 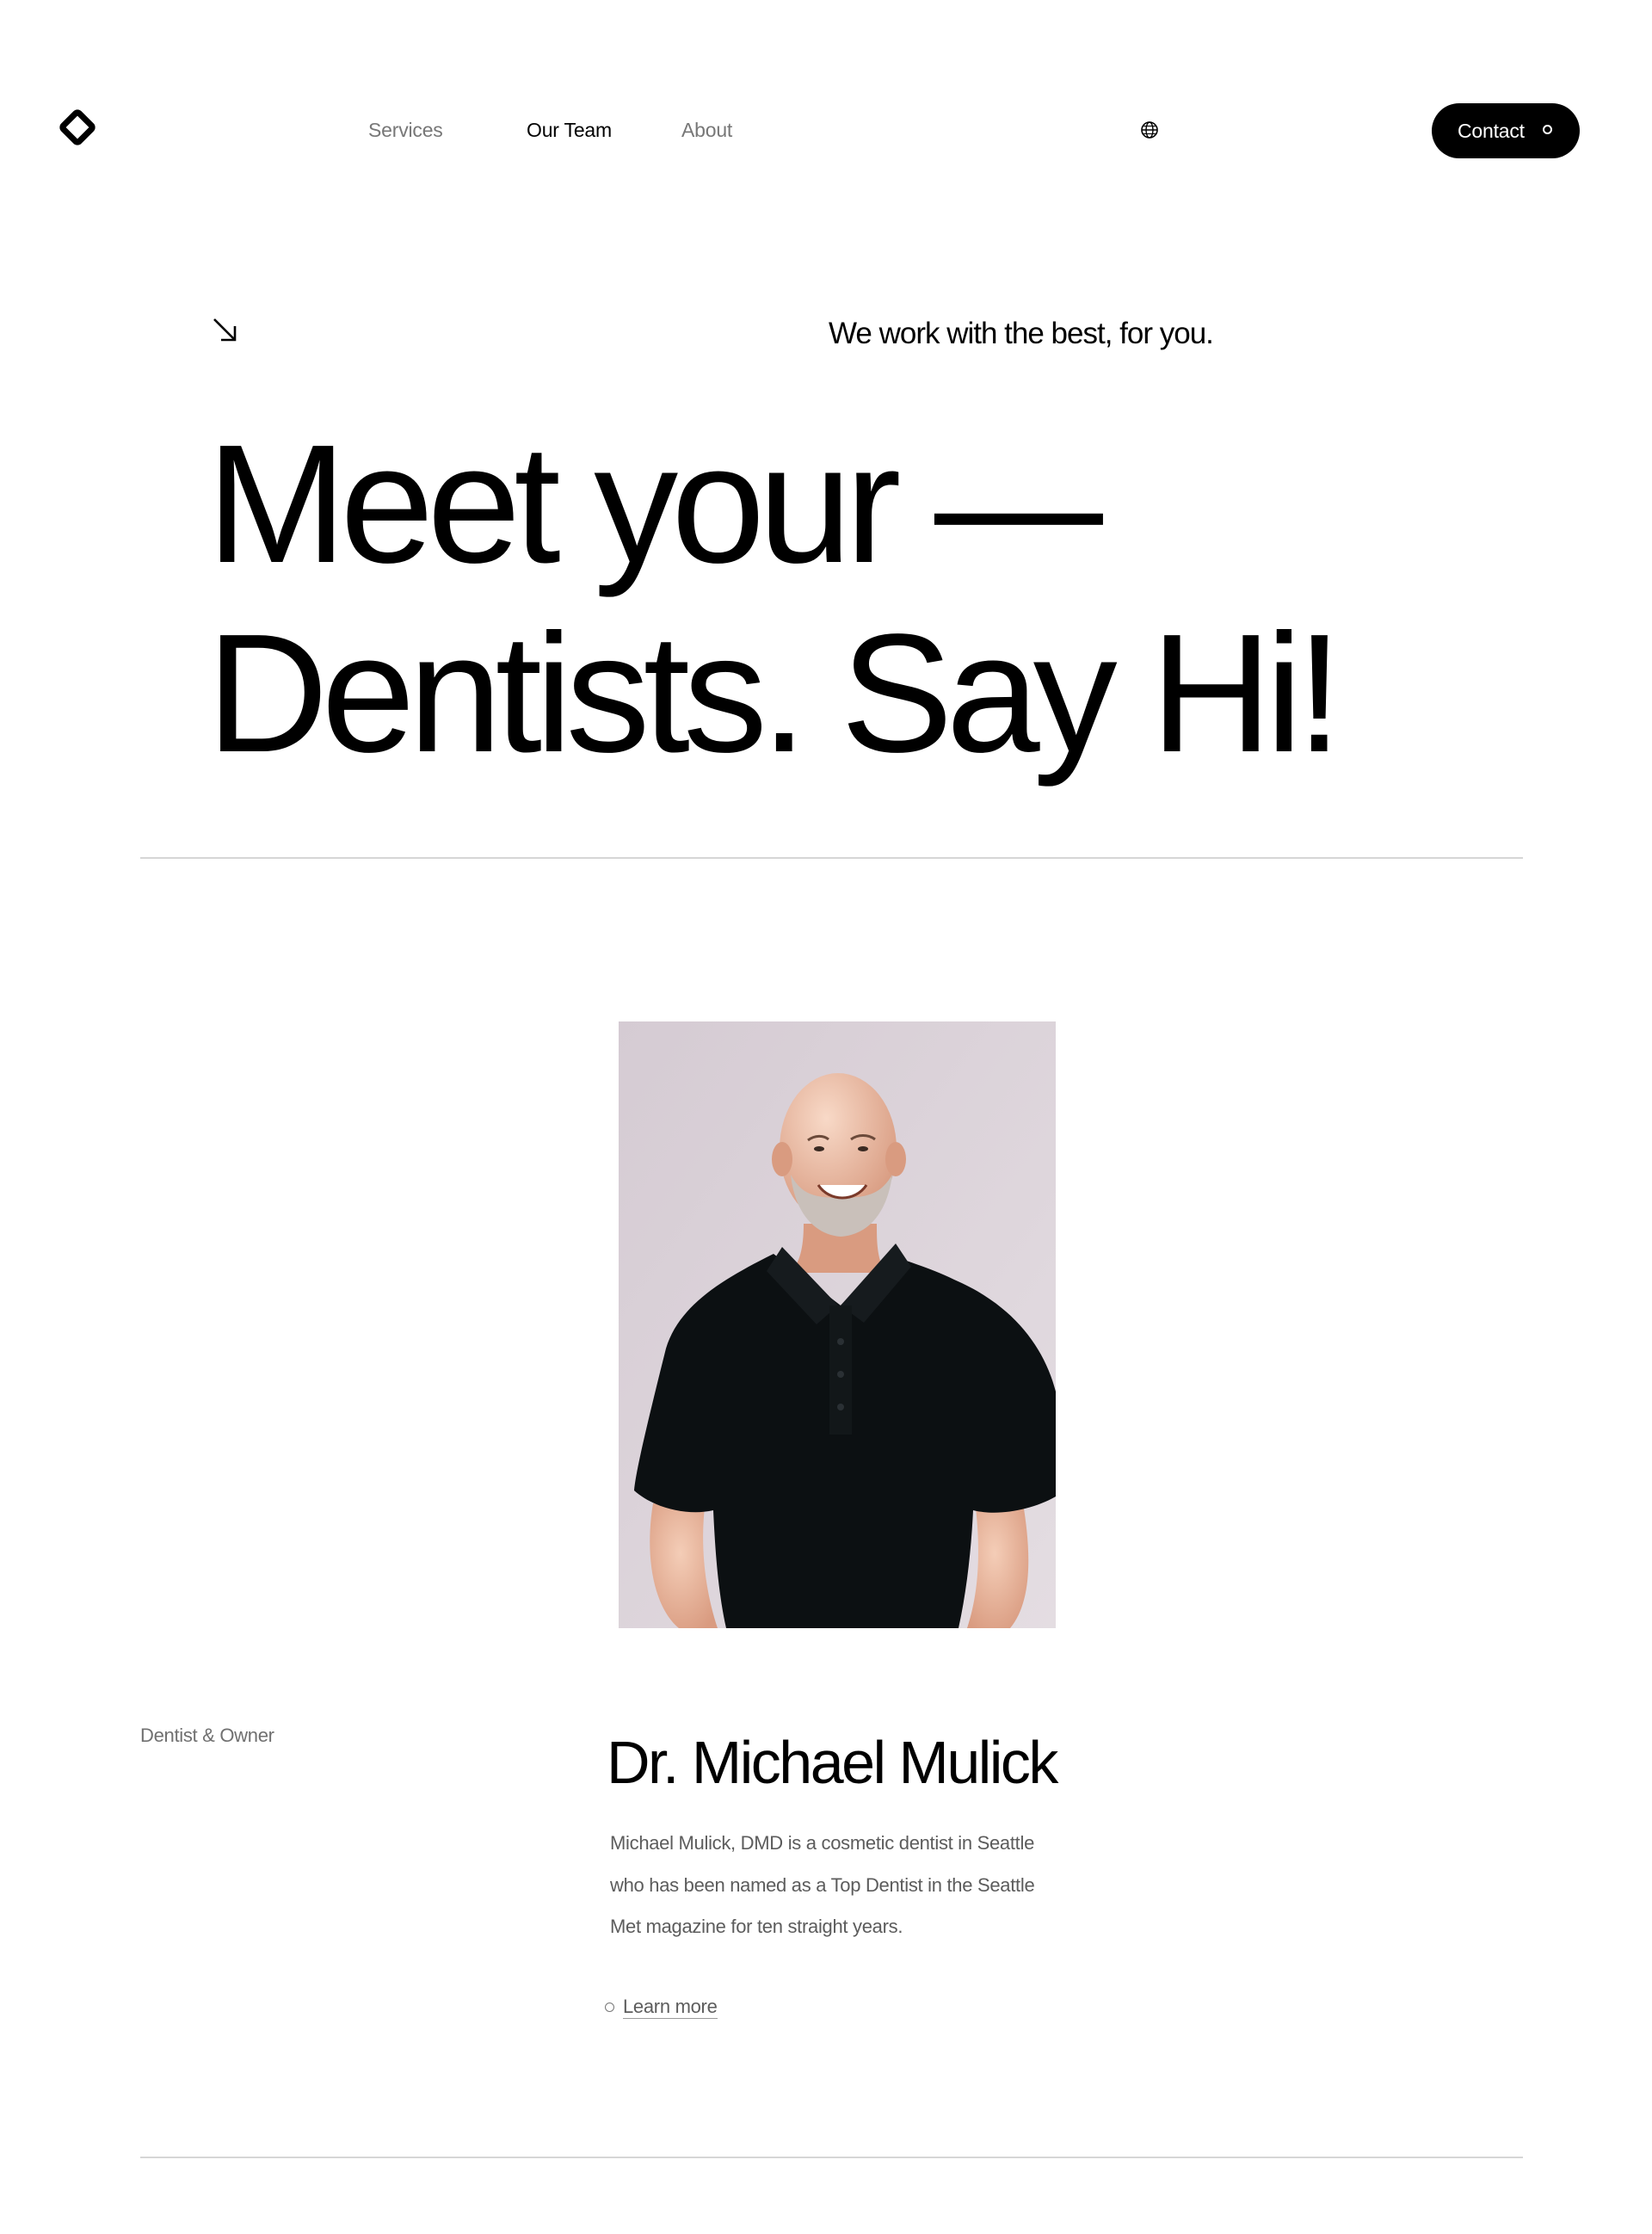 What do you see at coordinates (756, 1927) in the screenshot?
I see `bio-line: Met magazine for ten straight years.` at bounding box center [756, 1927].